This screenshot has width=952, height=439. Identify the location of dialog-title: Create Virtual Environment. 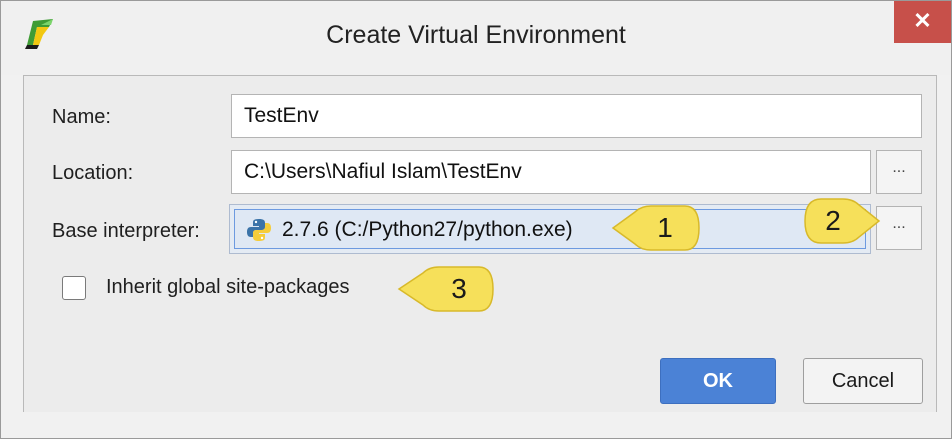
(476, 35).